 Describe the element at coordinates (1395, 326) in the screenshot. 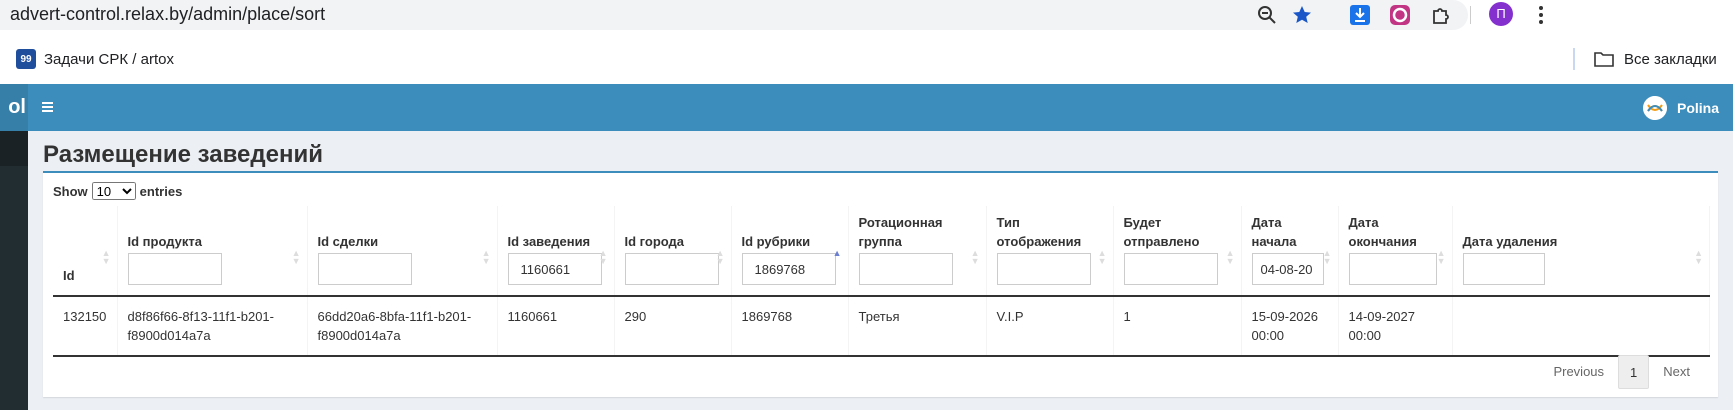

I see `cell-end-date: 14-09-2027 00:00` at that location.